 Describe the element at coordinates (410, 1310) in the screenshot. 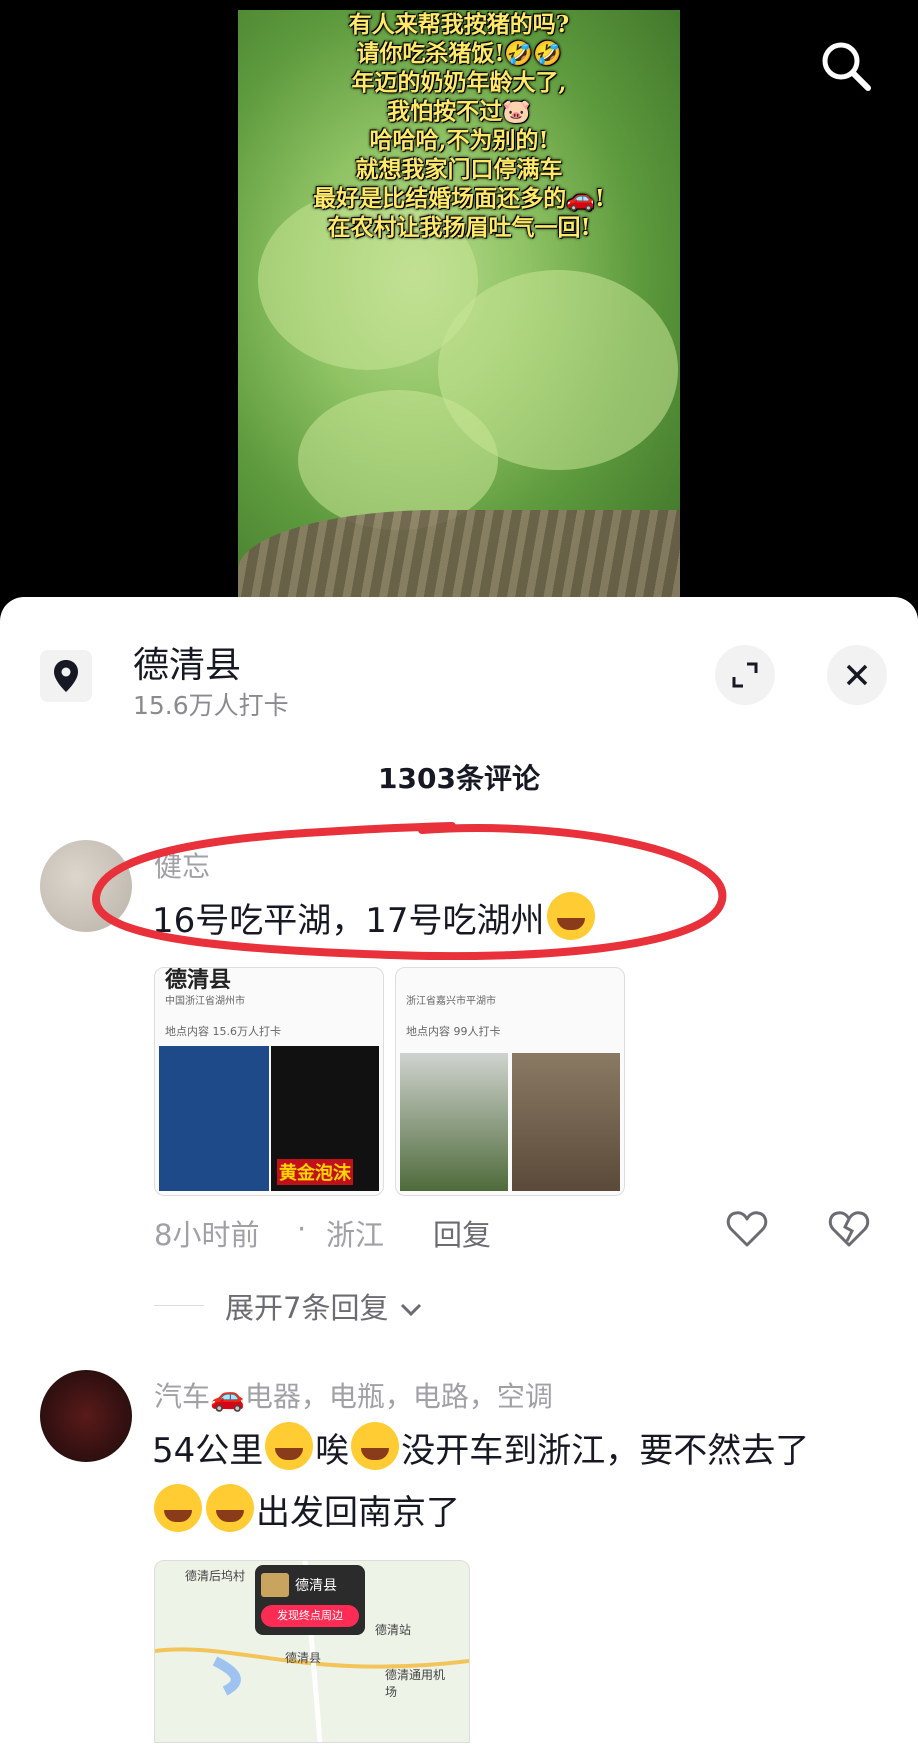

I see `chevron-down-icon` at that location.